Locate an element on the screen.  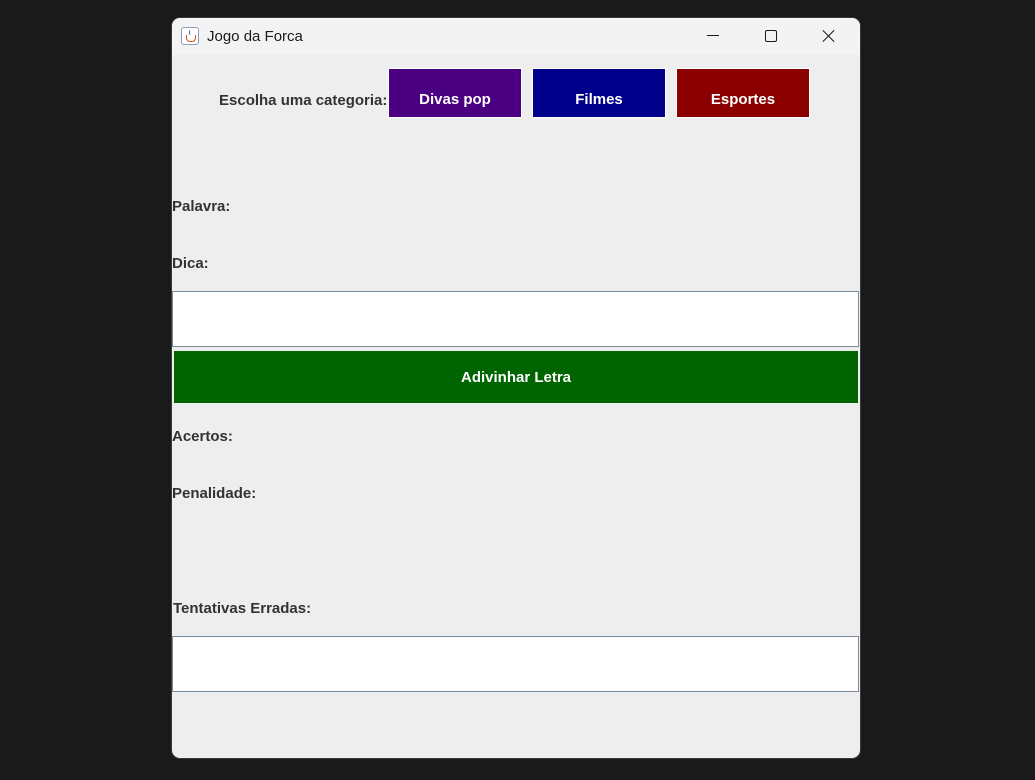
minimize-icon is located at coordinates (713, 35).